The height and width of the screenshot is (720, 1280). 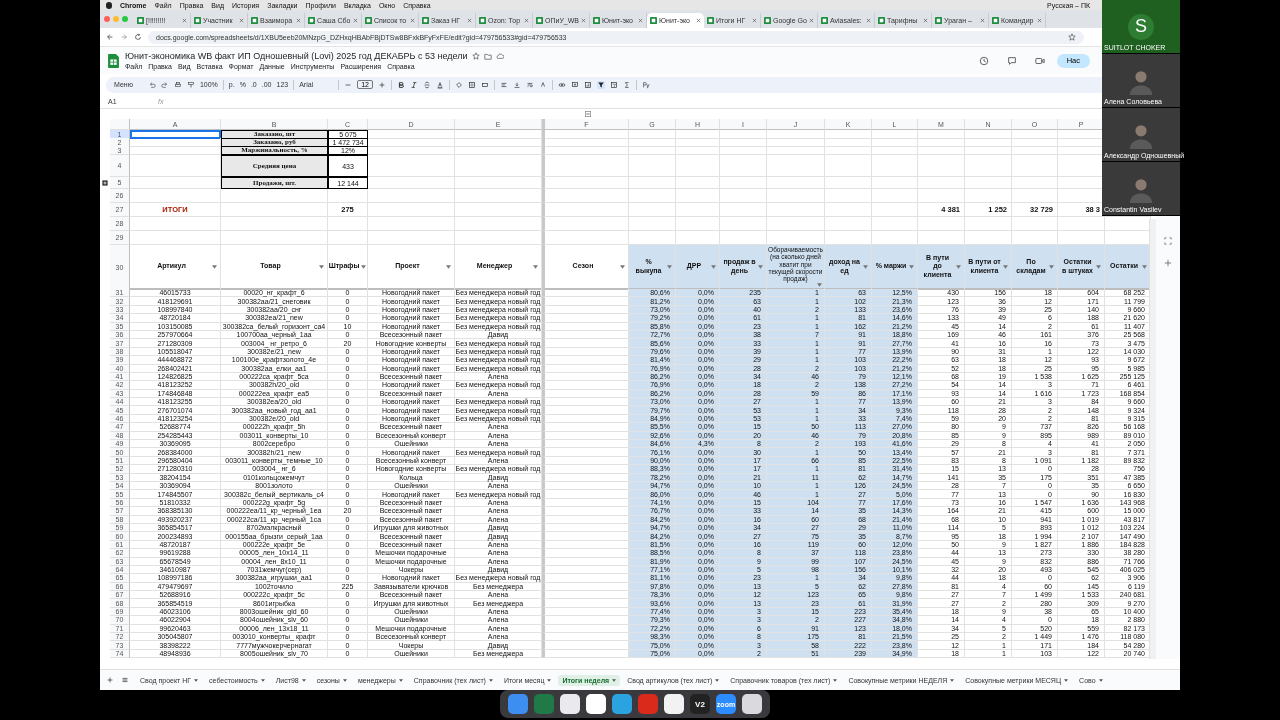 What do you see at coordinates (177, 84) in the screenshot?
I see `print-icon` at bounding box center [177, 84].